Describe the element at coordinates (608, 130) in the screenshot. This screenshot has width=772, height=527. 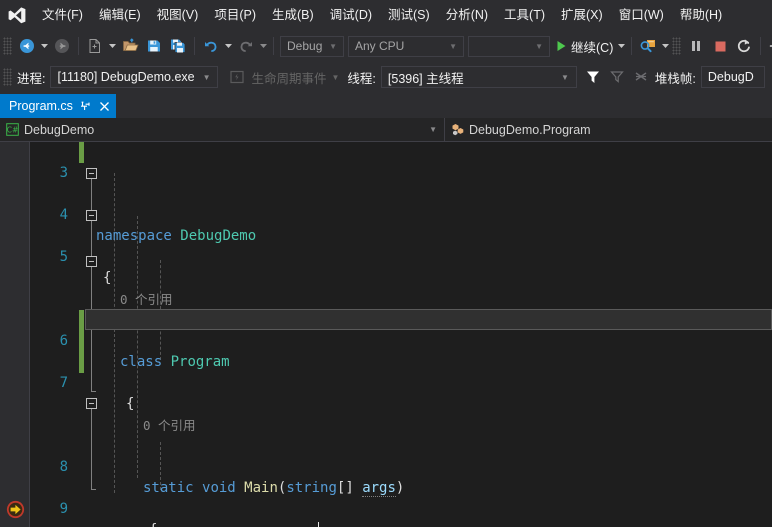
I see `nav-type-combo: DebugDemo.Program` at that location.